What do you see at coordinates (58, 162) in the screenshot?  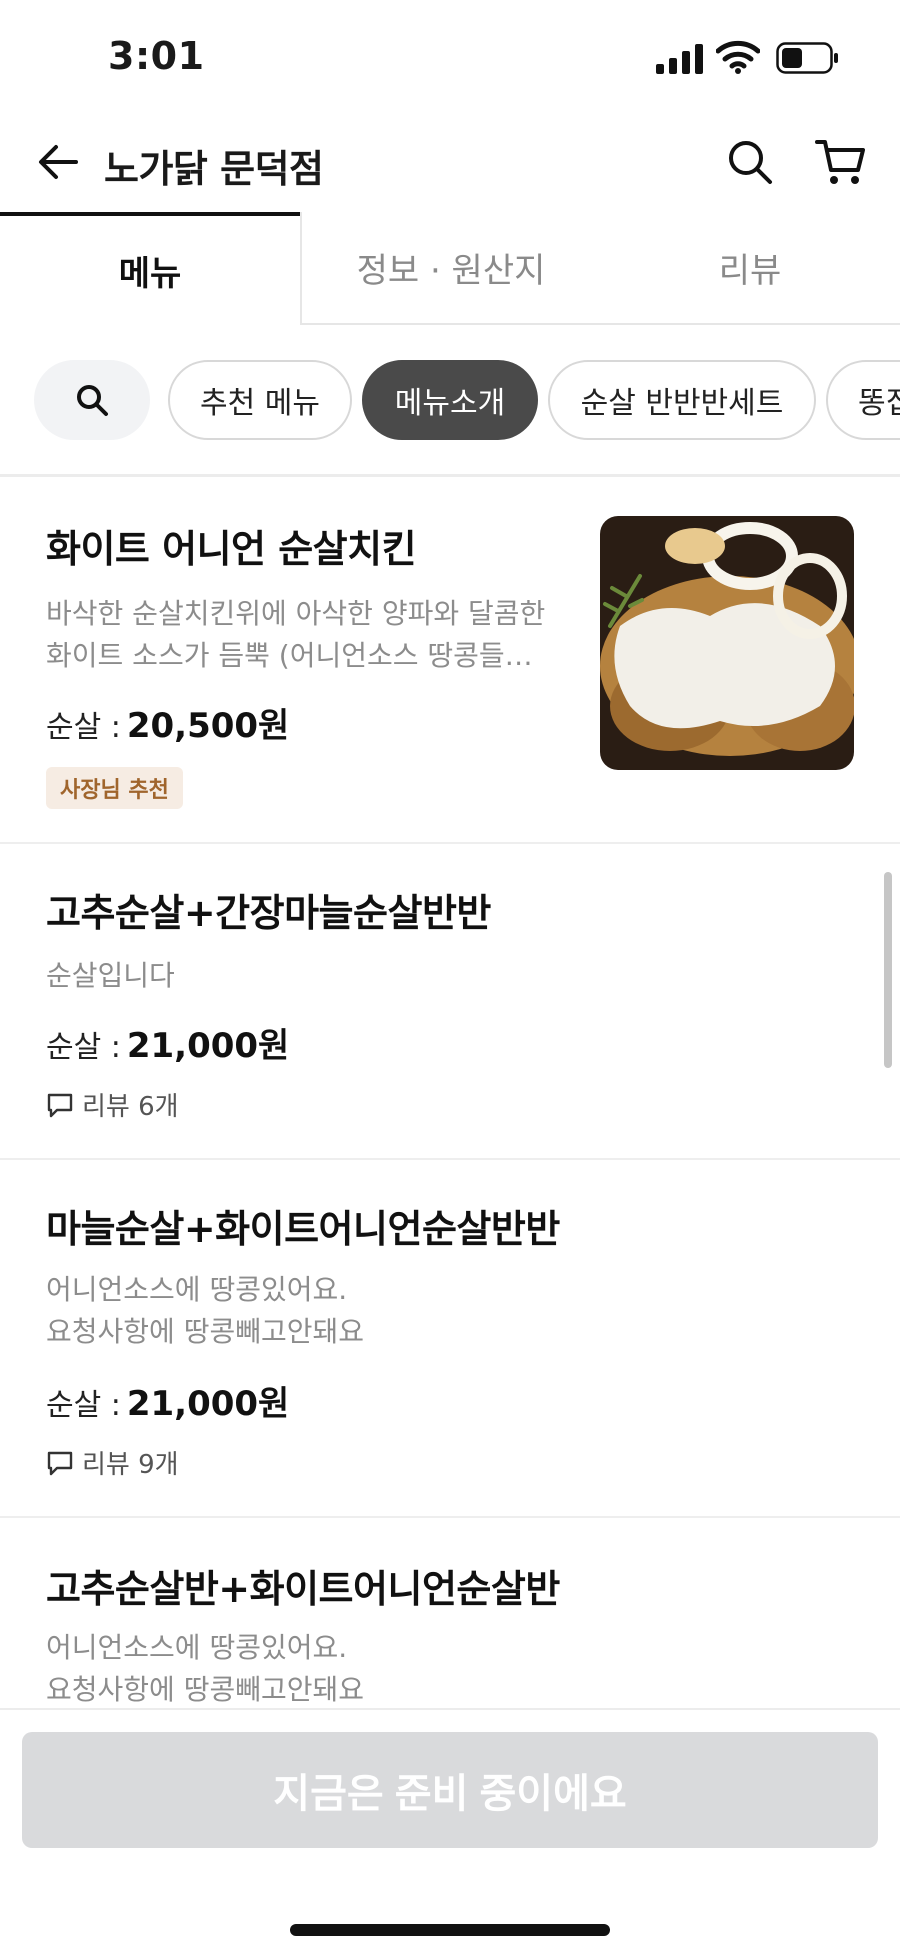 I see `back-arrow-icon` at bounding box center [58, 162].